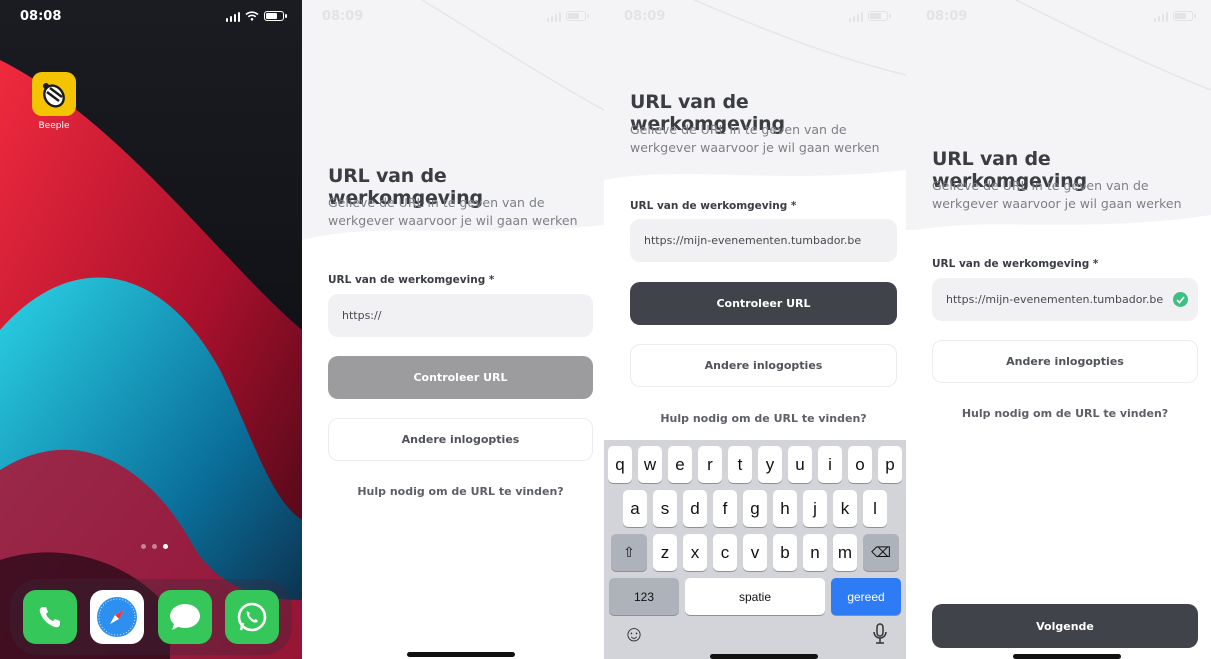 The width and height of the screenshot is (1211, 659). What do you see at coordinates (755, 464) in the screenshot?
I see `keyboard-row-1: q w e r t y u i o p` at bounding box center [755, 464].